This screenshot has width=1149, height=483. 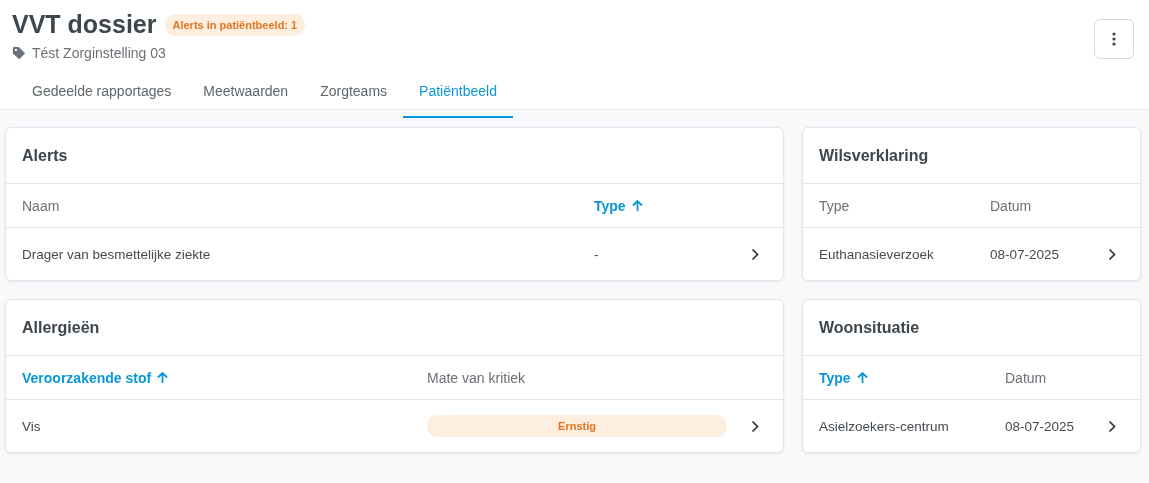 What do you see at coordinates (41, 205) in the screenshot?
I see `column-header: Naam` at bounding box center [41, 205].